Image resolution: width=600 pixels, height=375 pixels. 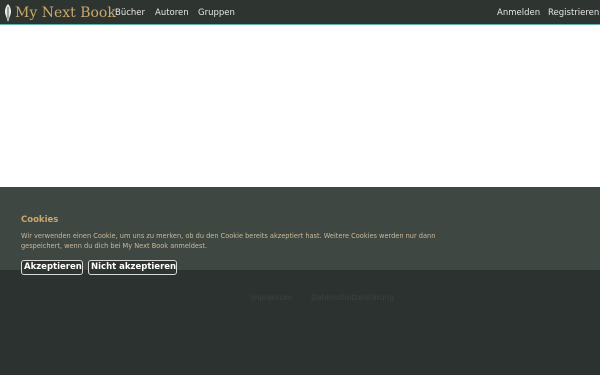 I want to click on nav-link-books: Bücher, so click(x=130, y=12).